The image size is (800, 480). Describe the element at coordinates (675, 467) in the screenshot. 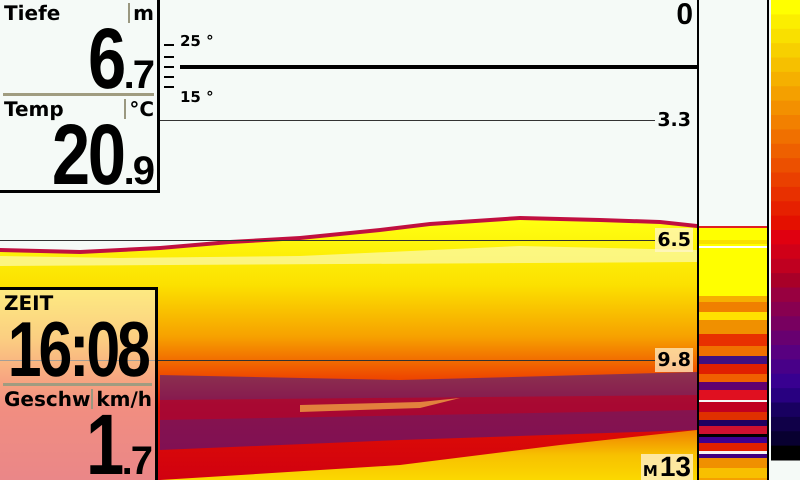

I see `depth-range: 13` at that location.